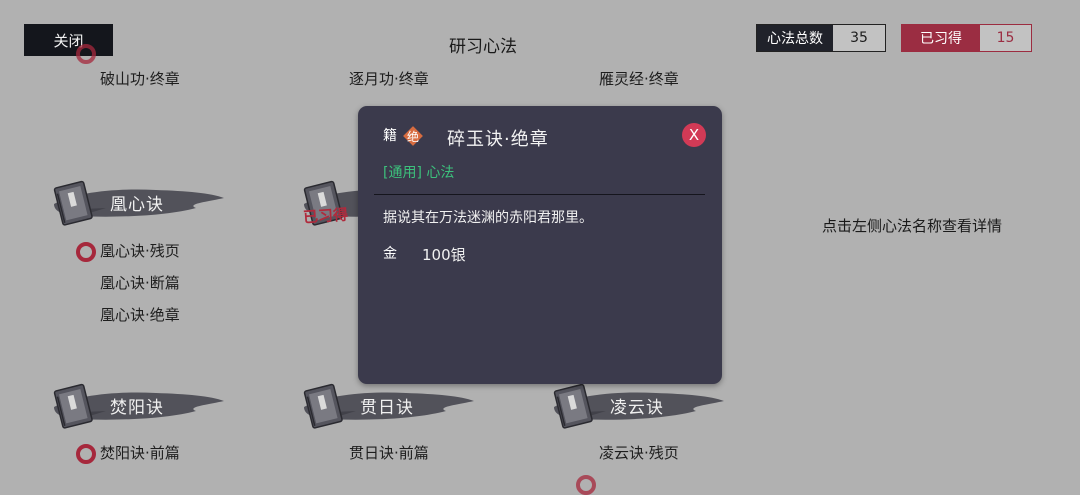  I want to click on group-header-guanri: 贯日诀, so click(386, 406).